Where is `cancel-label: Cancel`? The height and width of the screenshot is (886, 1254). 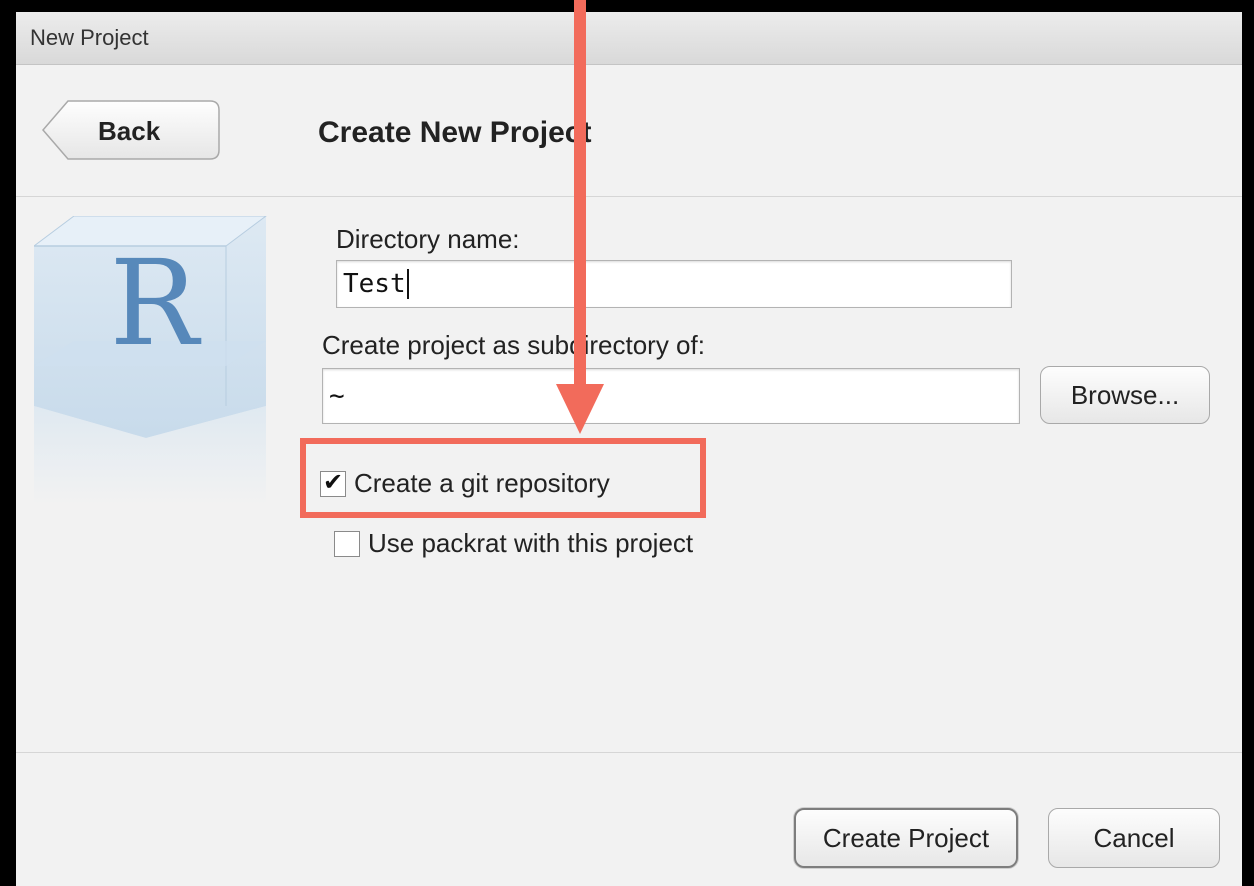 cancel-label: Cancel is located at coordinates (1134, 837).